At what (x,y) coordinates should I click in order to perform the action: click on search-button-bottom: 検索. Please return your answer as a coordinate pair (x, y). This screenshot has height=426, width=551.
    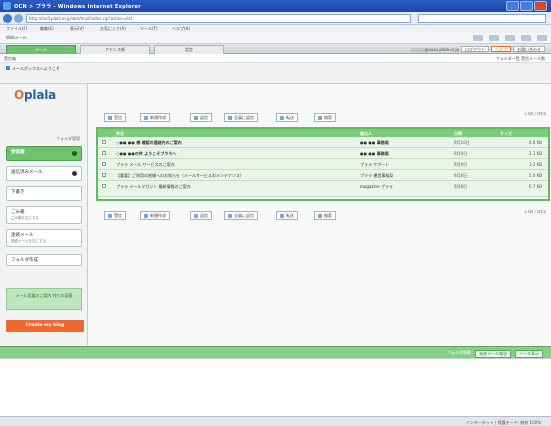
    Looking at the image, I should click on (325, 215).